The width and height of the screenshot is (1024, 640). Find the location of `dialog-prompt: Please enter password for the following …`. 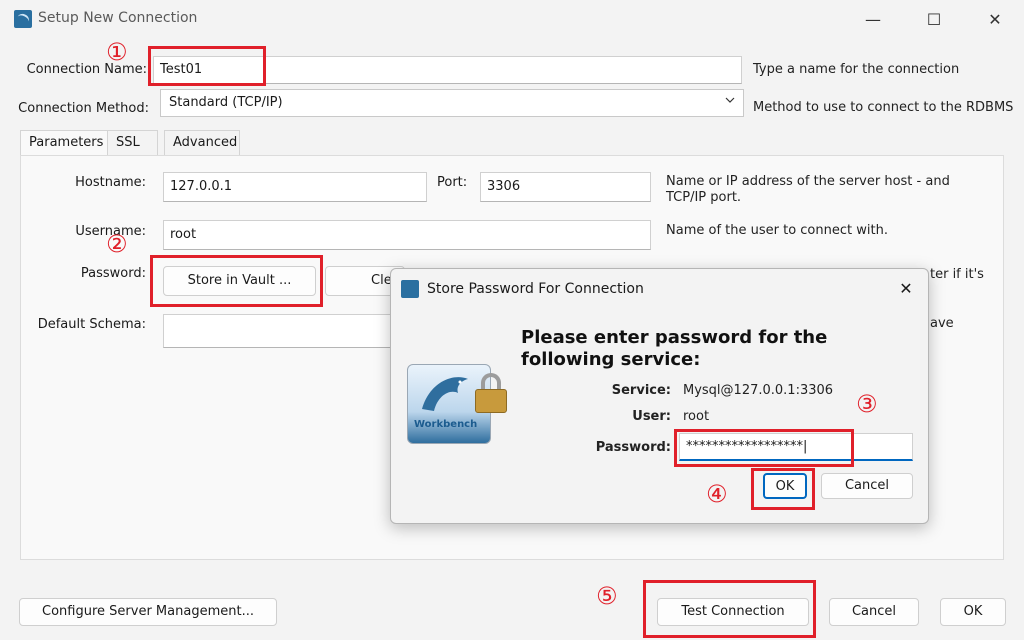

dialog-prompt: Please enter password for the following … is located at coordinates (674, 348).